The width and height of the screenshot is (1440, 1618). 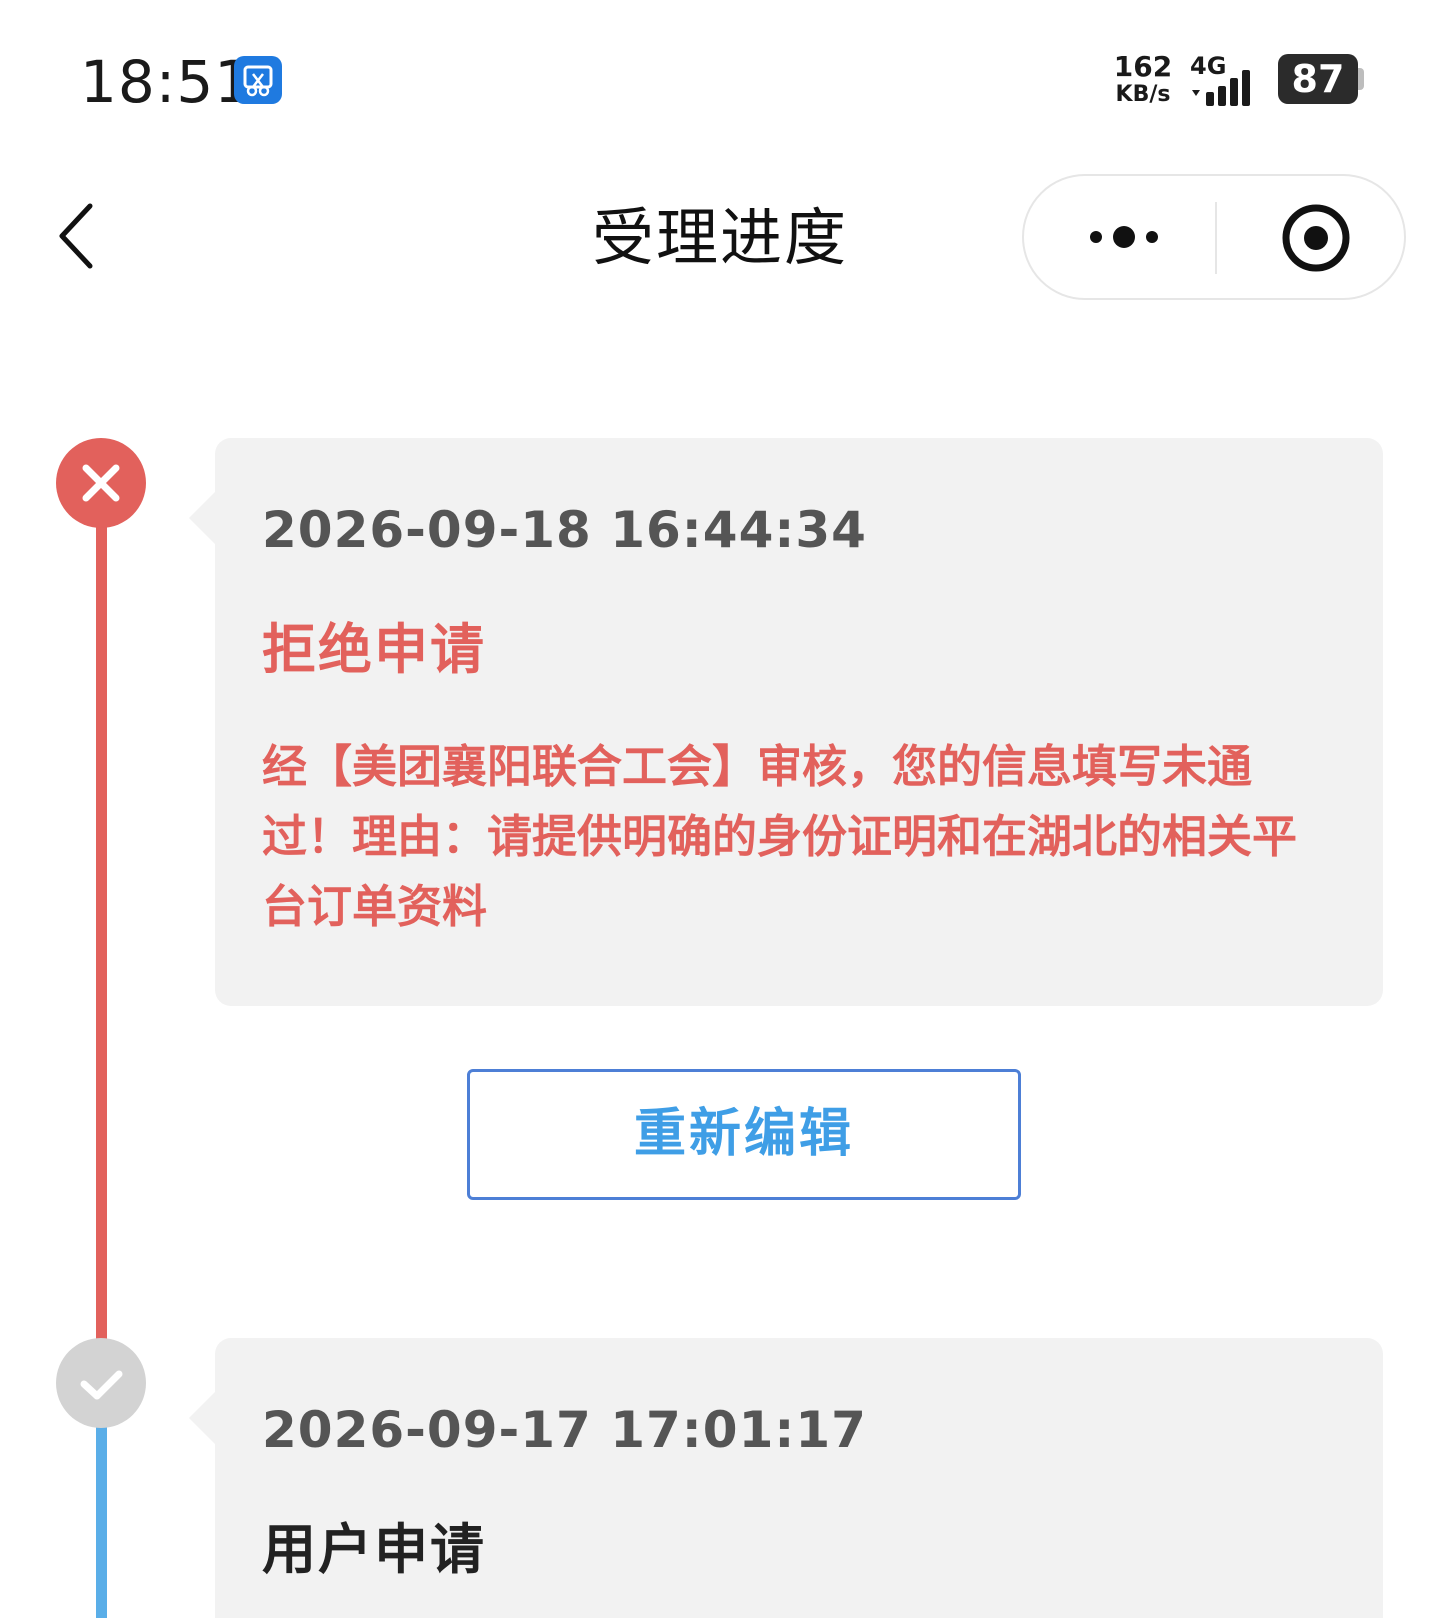 I want to click on battery-indicator: 87, so click(x=1318, y=79).